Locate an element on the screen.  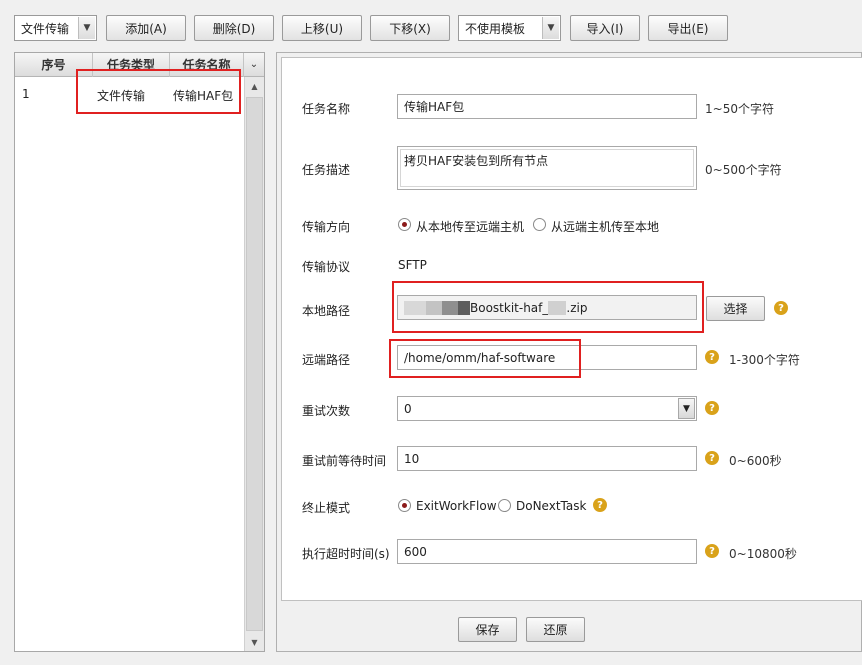
remote-path-label: 远端路径 is located at coordinates (326, 360).